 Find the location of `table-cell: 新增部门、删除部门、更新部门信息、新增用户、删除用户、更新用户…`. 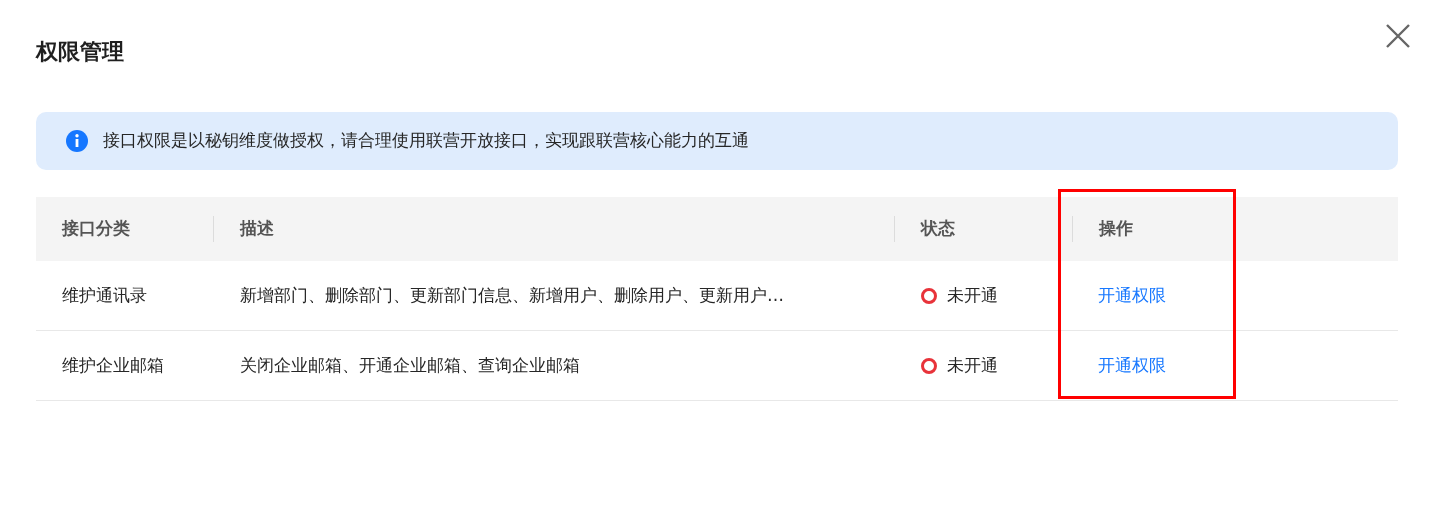

table-cell: 新增部门、删除部门、更新部门信息、新增用户、删除用户、更新用户… is located at coordinates (512, 294).